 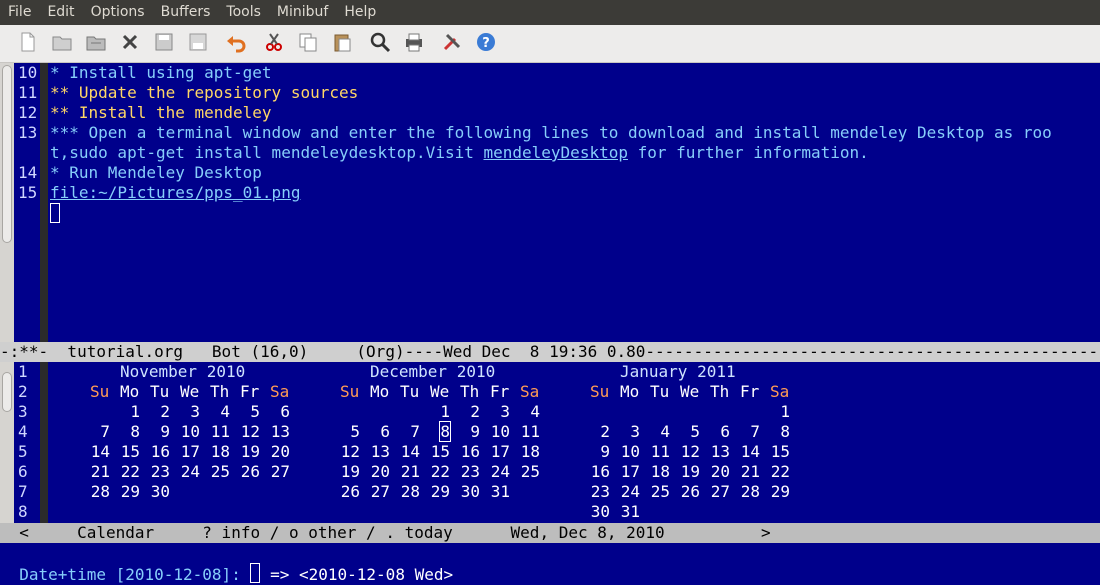 I want to click on calendar-day: 3, so click(x=185, y=412).